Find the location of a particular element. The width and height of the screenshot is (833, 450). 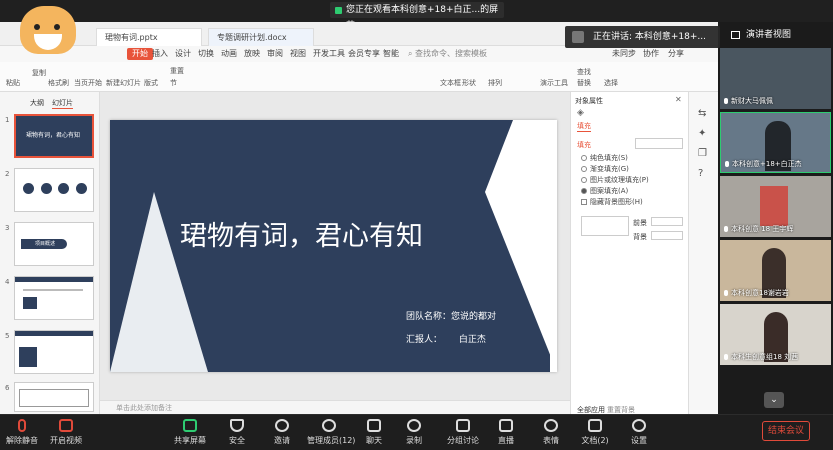

props-tab-fill: 填充 is located at coordinates (584, 126).